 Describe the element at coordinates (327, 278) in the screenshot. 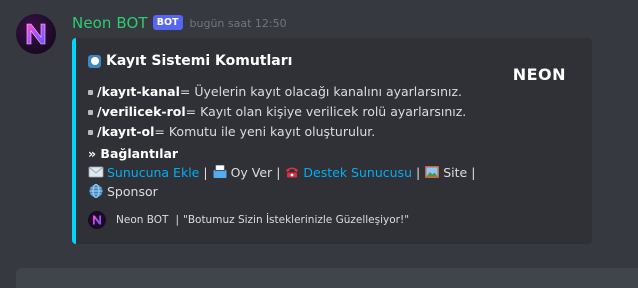

I see `message-input-area` at that location.